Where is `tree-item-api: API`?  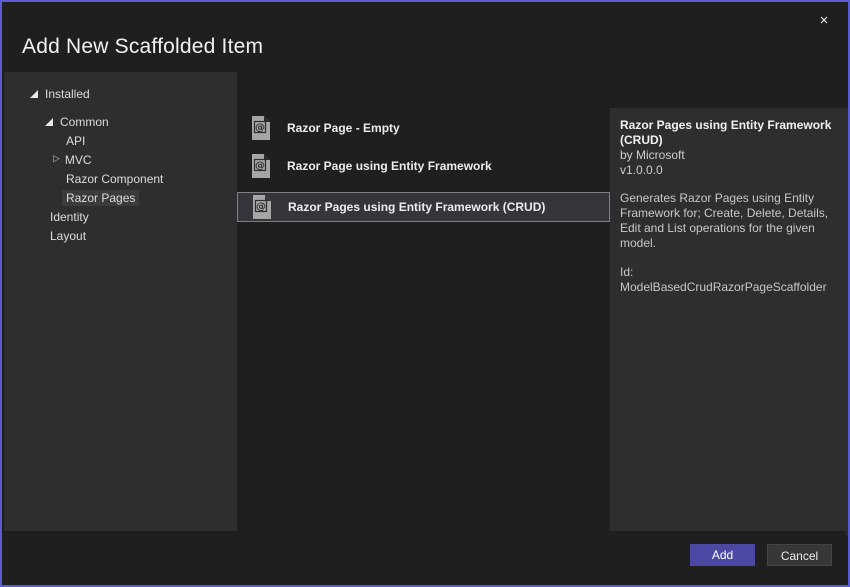
tree-item-api: API is located at coordinates (120, 140).